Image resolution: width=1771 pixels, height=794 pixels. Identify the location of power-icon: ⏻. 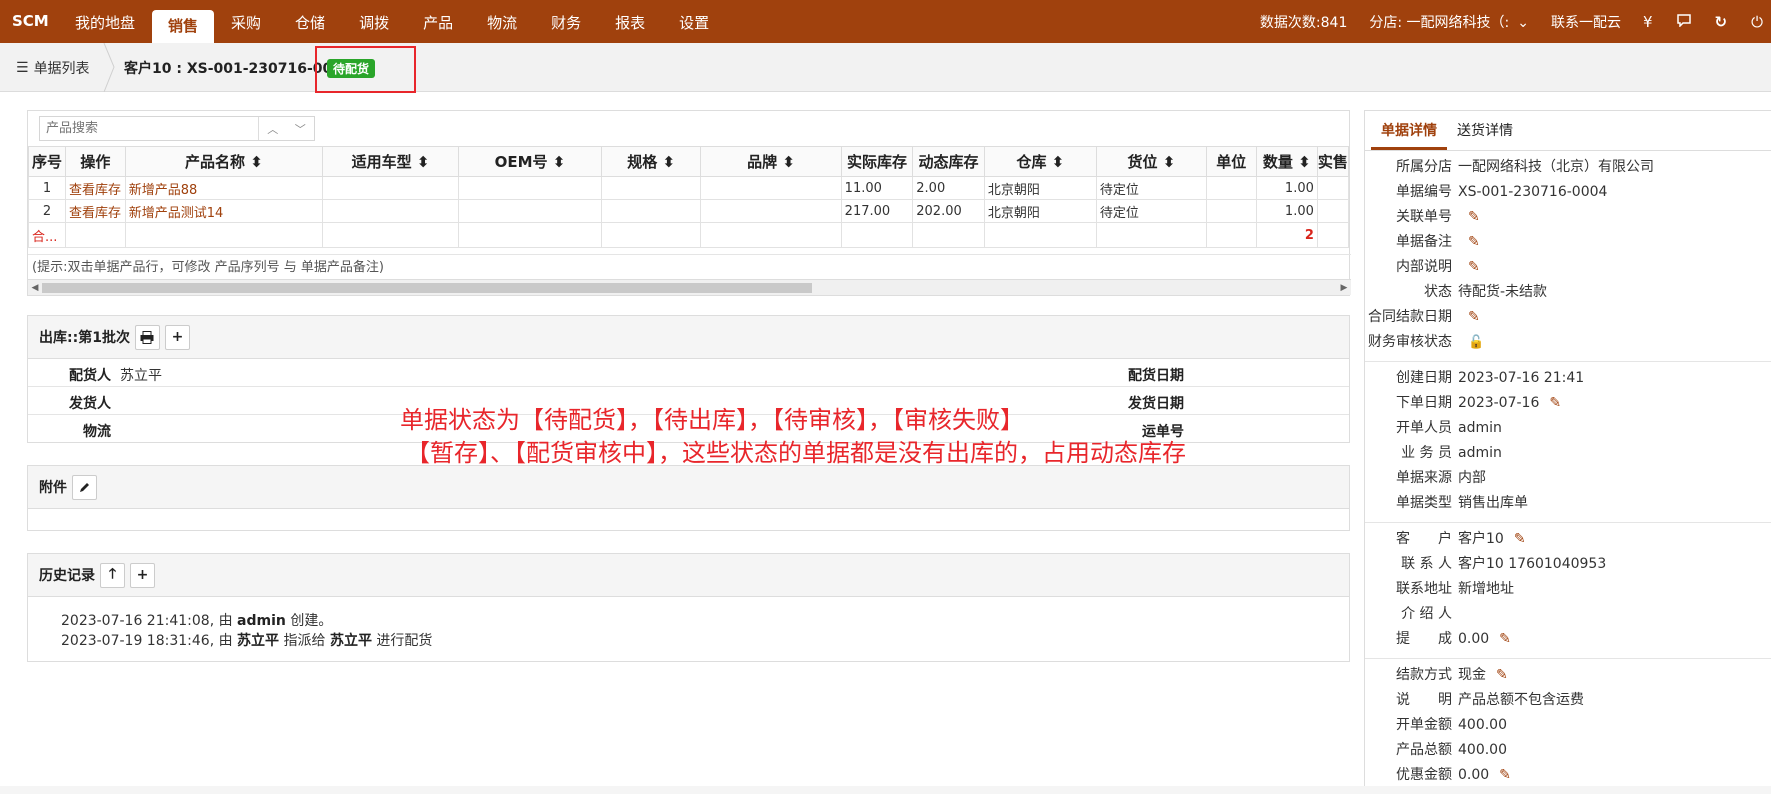
(1757, 22).